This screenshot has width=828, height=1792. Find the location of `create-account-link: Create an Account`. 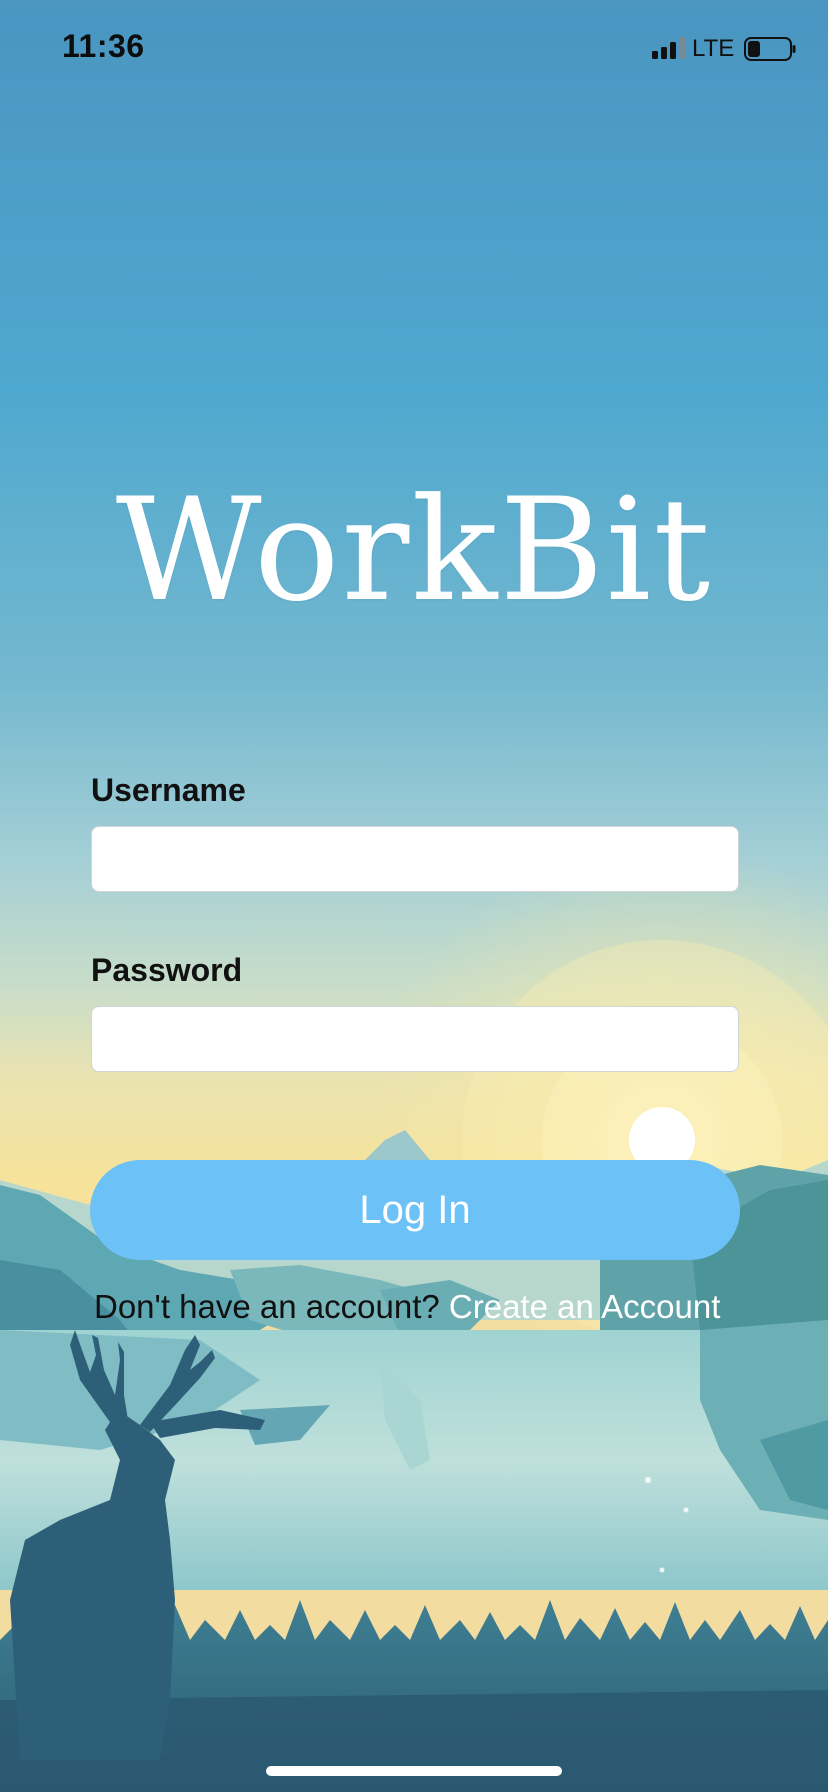

create-account-link: Create an Account is located at coordinates (585, 1306).